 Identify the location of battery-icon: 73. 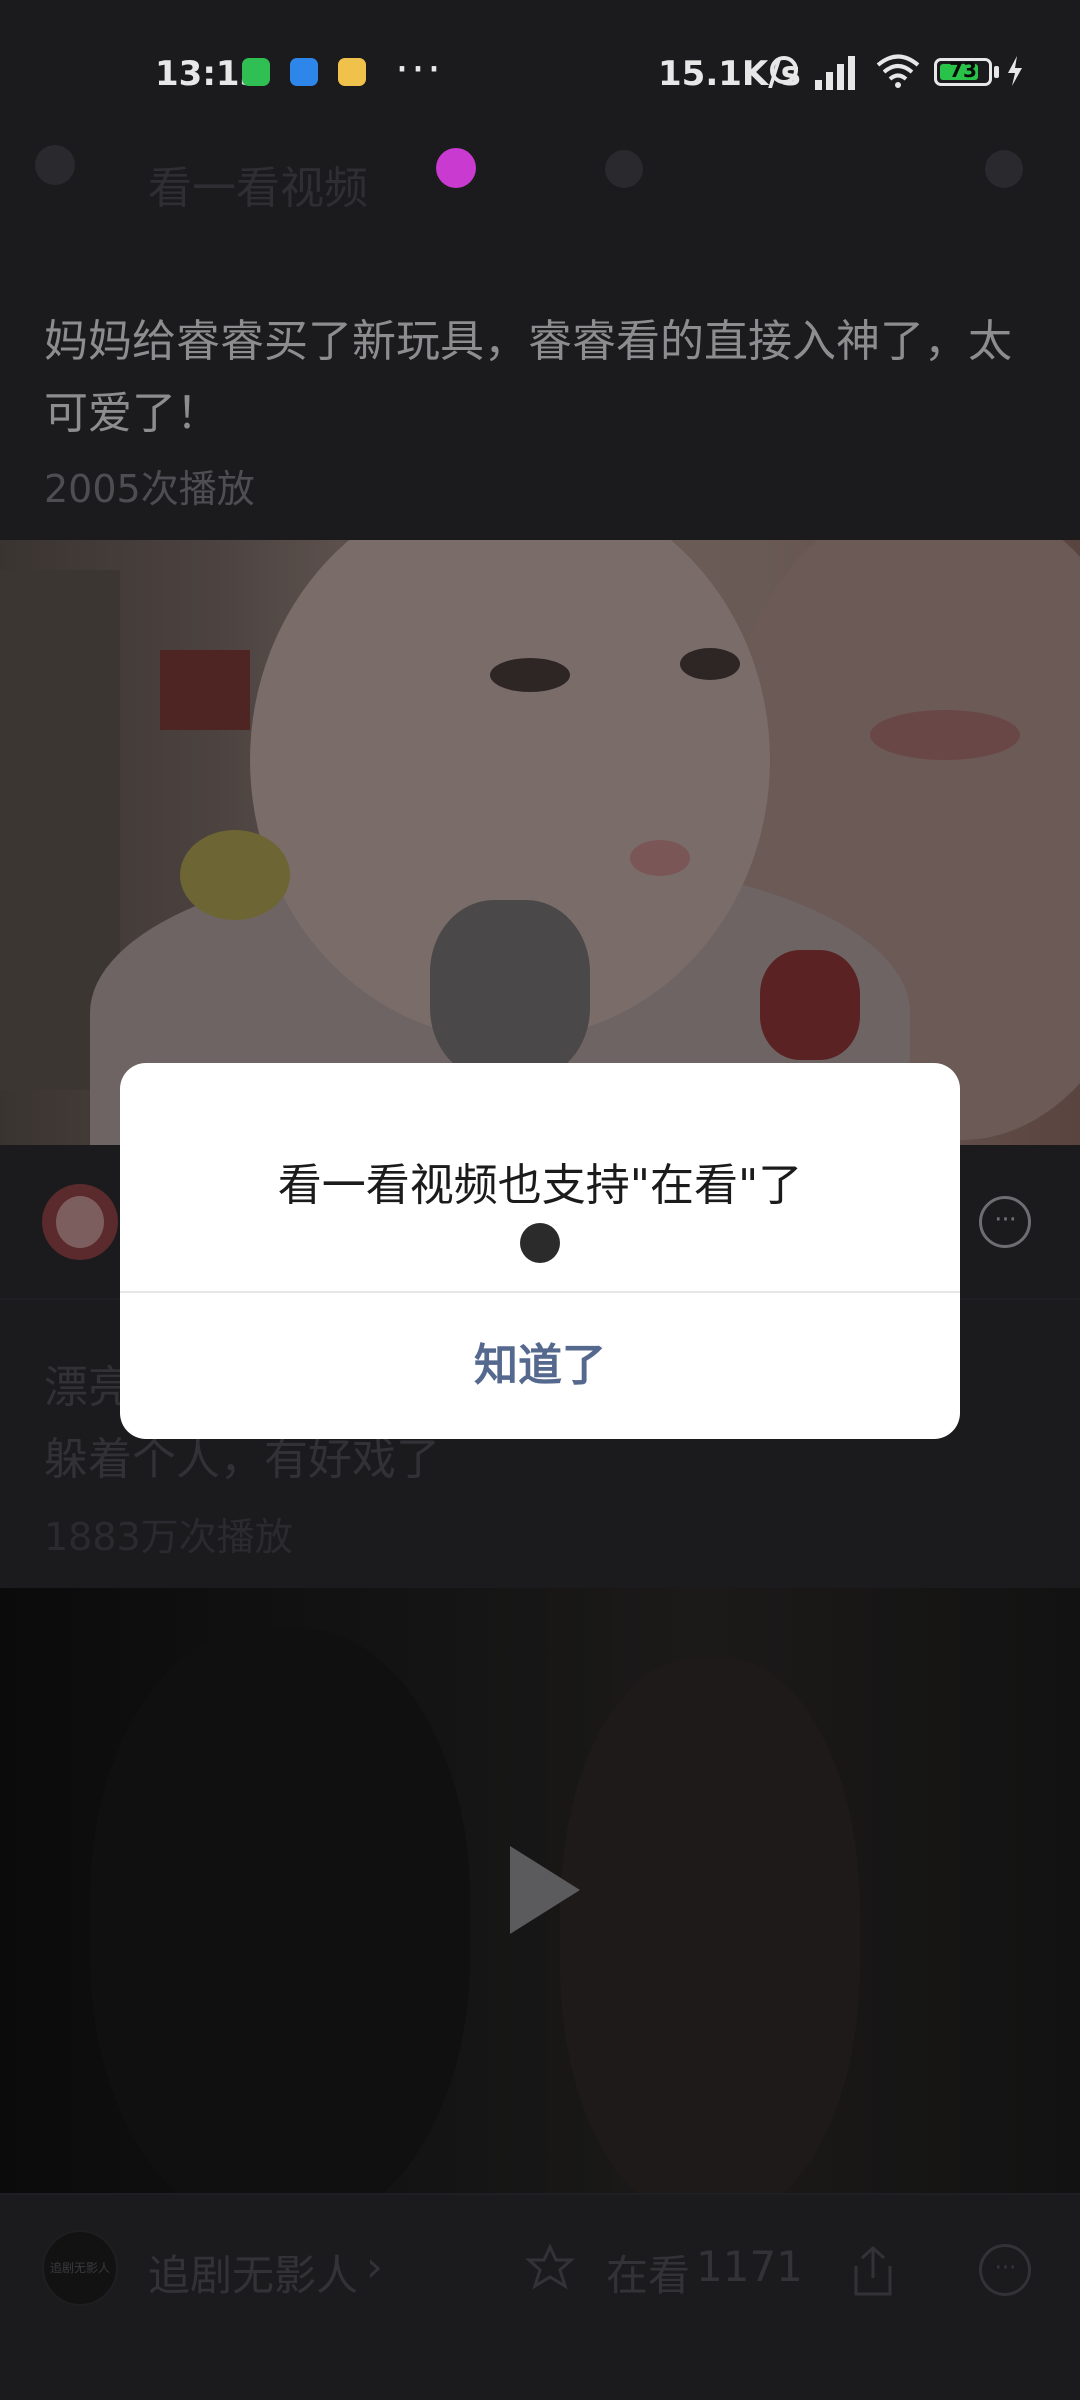
(963, 72).